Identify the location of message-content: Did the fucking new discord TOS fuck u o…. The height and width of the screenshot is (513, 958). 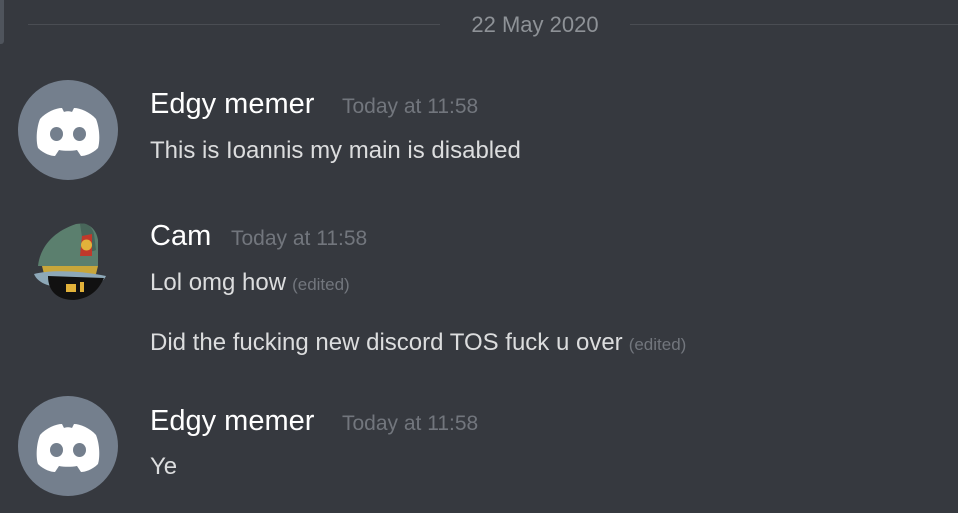
(386, 342).